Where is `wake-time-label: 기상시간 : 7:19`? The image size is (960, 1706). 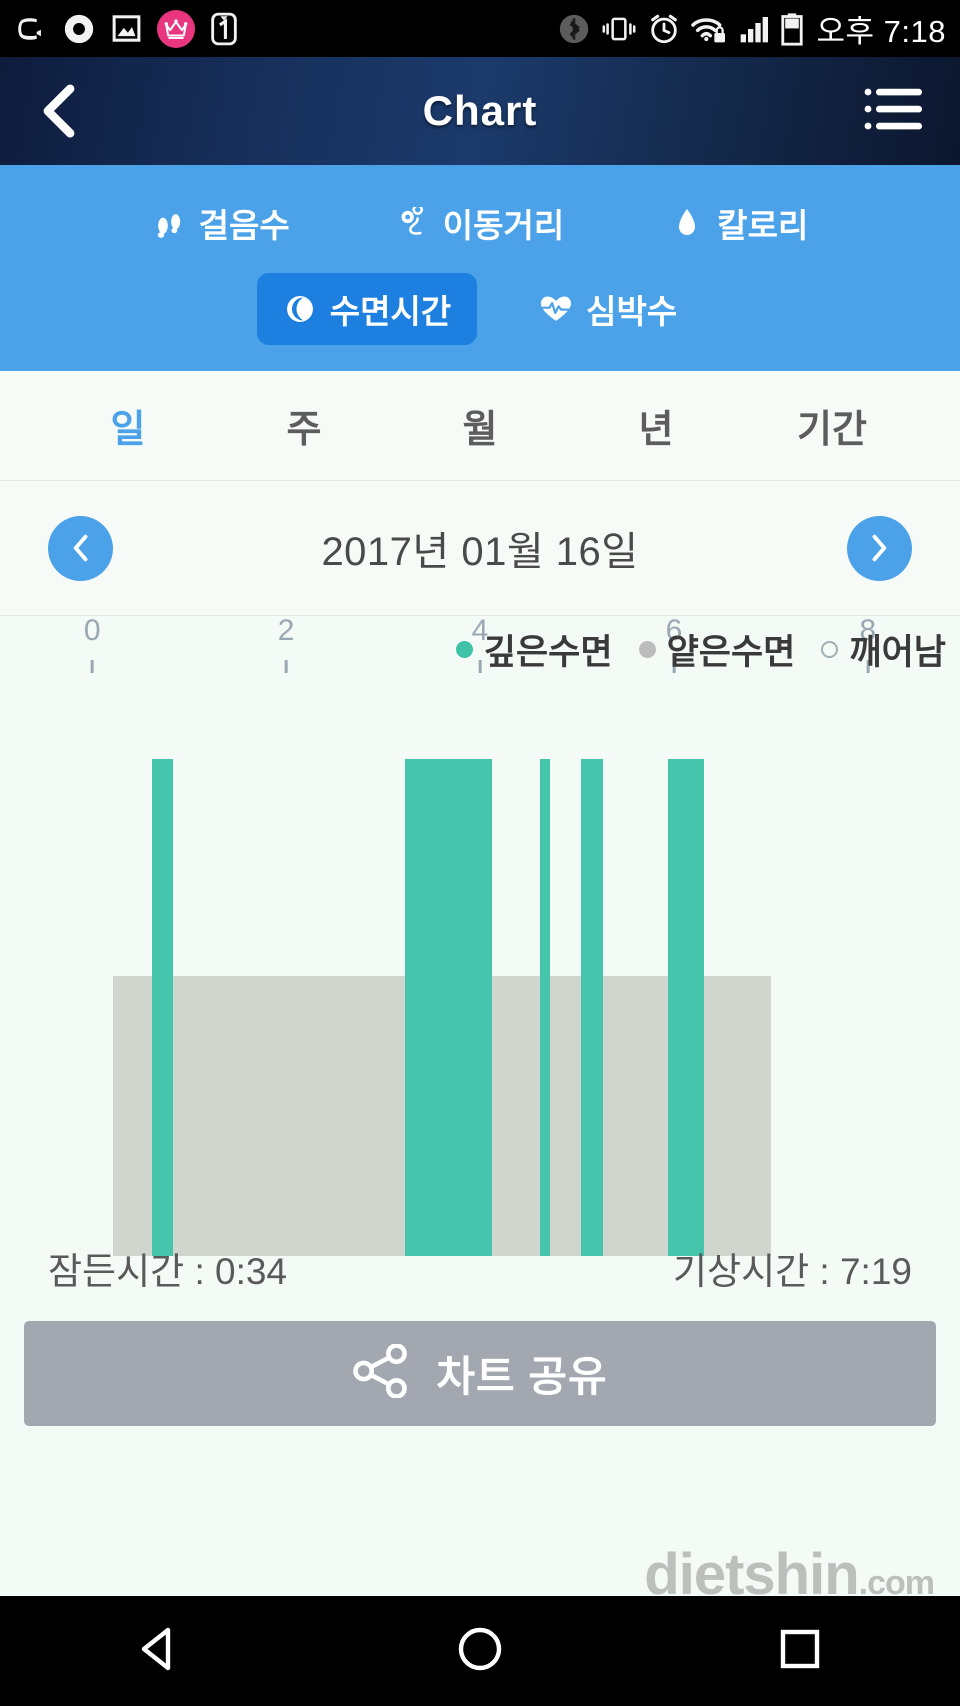 wake-time-label: 기상시간 : 7:19 is located at coordinates (792, 1271).